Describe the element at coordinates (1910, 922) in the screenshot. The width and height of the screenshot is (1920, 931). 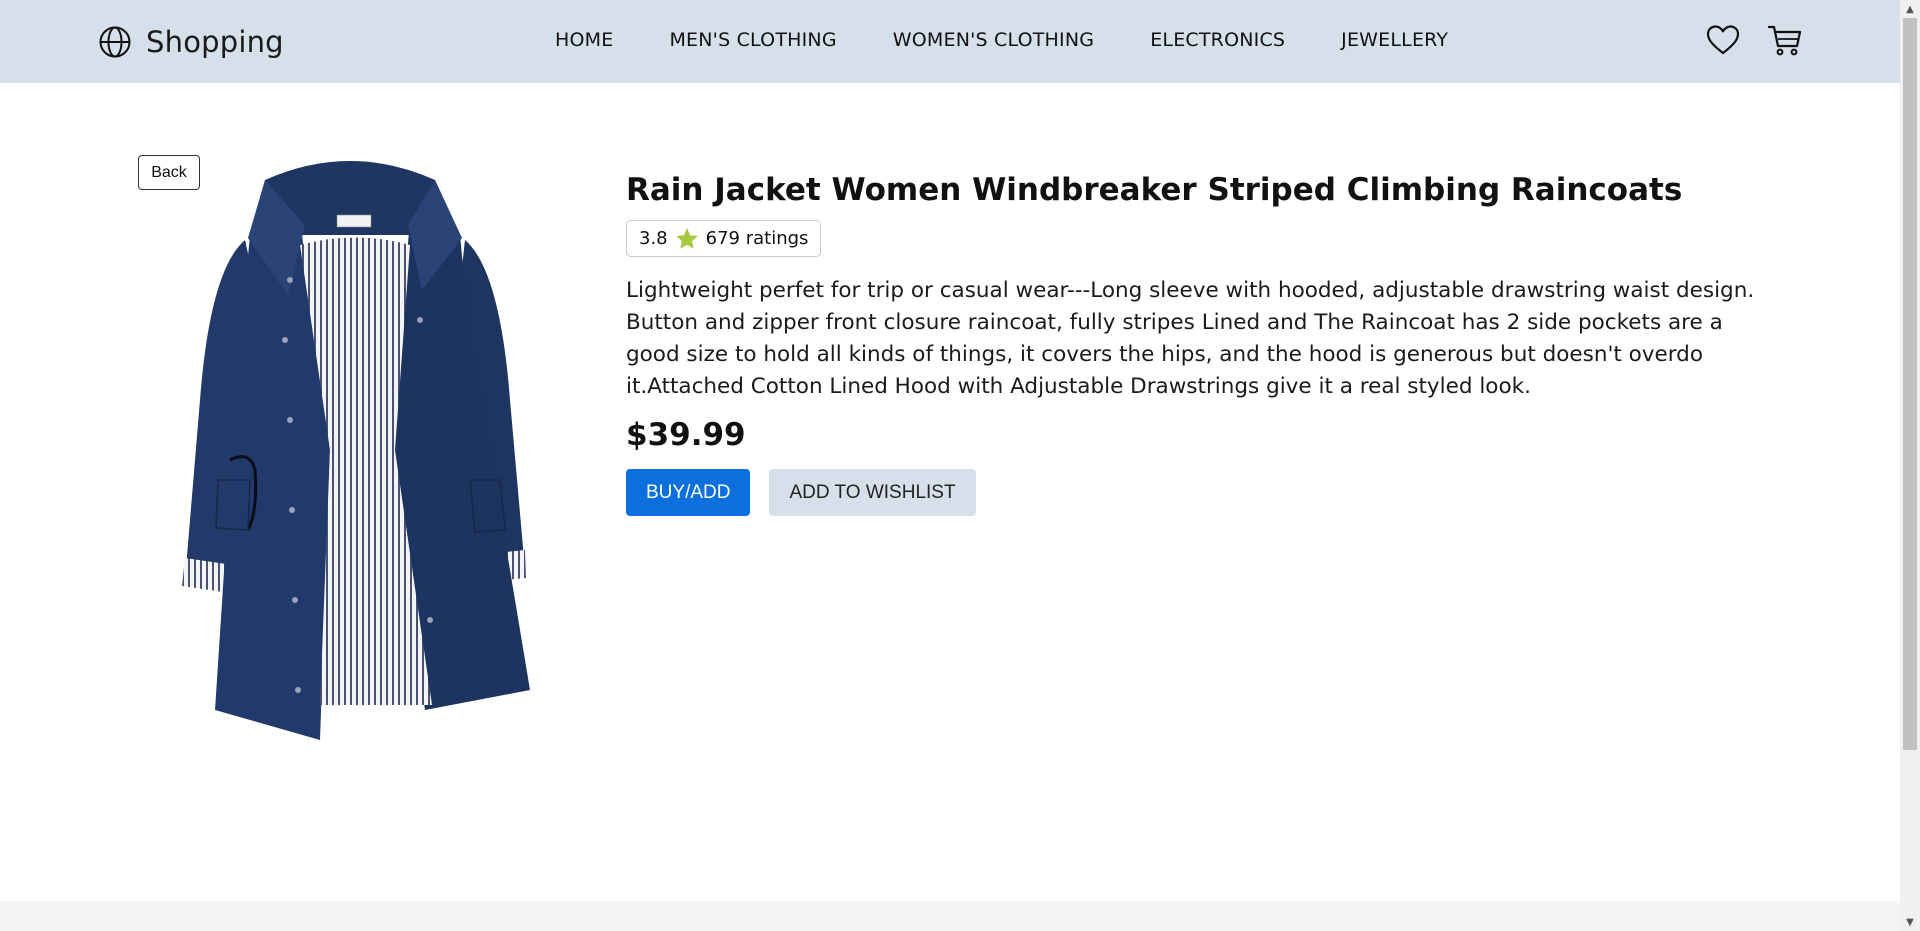
I see `scroll-down-arrow-icon: ▼` at that location.